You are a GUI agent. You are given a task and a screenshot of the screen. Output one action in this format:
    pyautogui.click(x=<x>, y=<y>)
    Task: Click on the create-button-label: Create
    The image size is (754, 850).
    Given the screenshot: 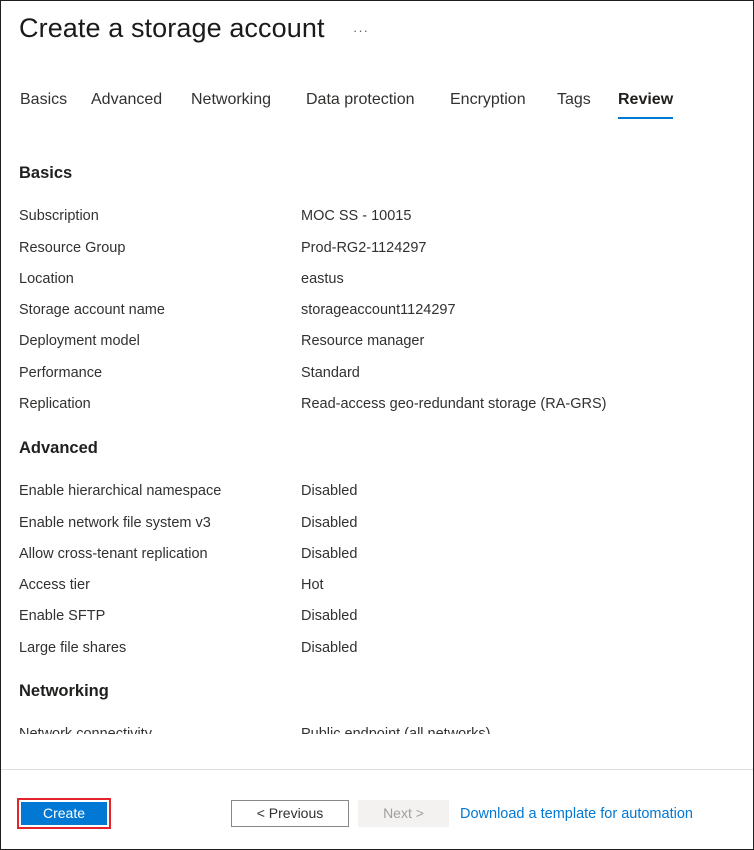 What is the action you would take?
    pyautogui.click(x=64, y=813)
    